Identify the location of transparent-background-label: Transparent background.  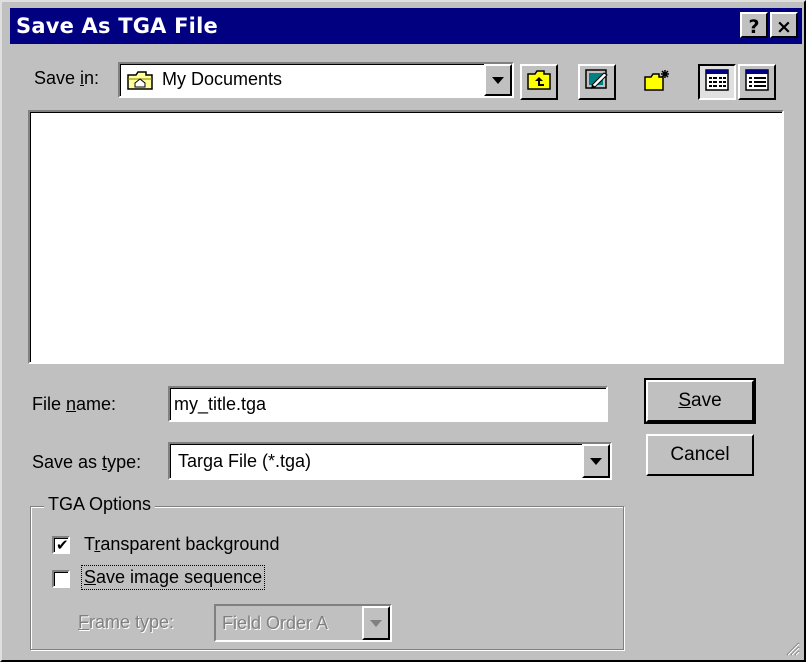
(181, 544).